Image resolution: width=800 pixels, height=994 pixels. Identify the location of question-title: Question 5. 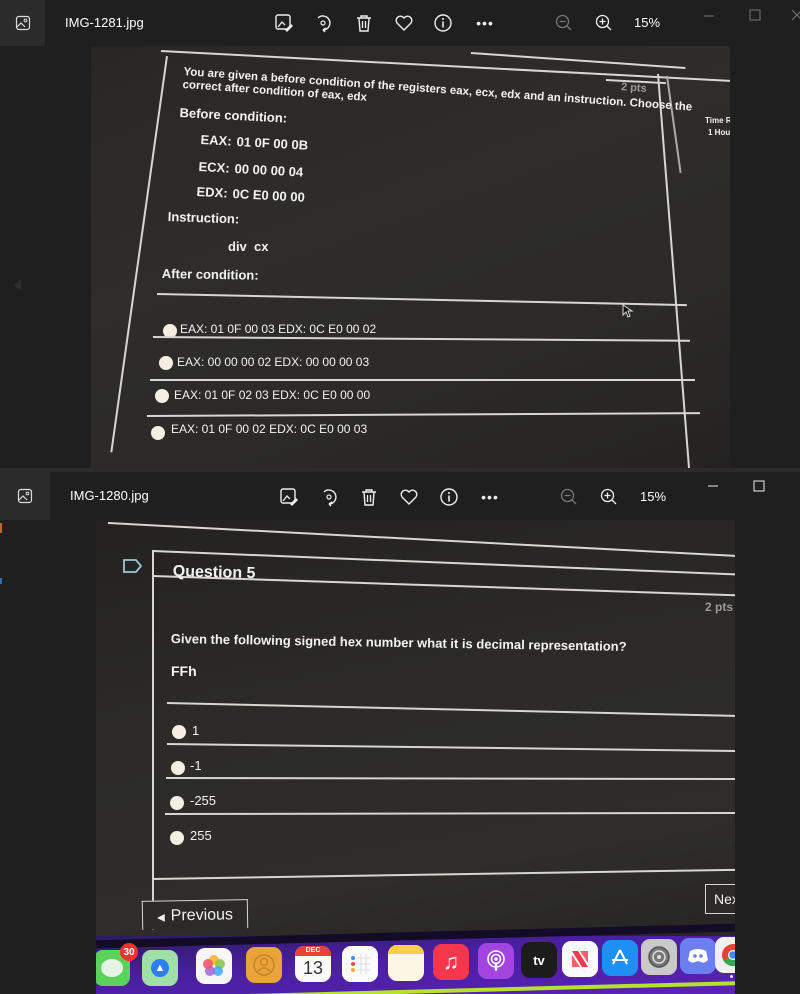
(214, 573).